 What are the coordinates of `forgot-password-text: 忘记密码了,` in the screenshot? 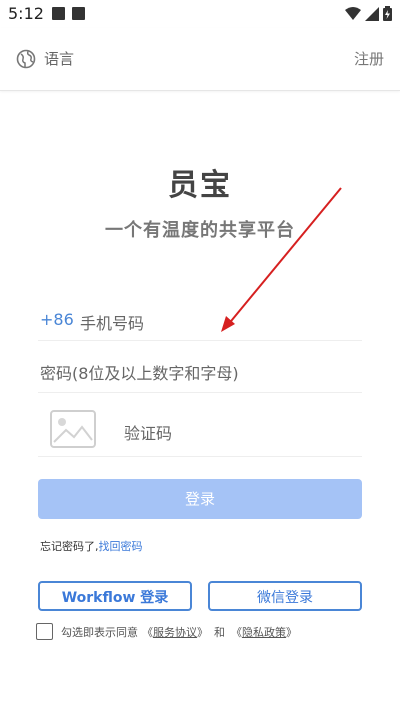 It's located at (69, 546).